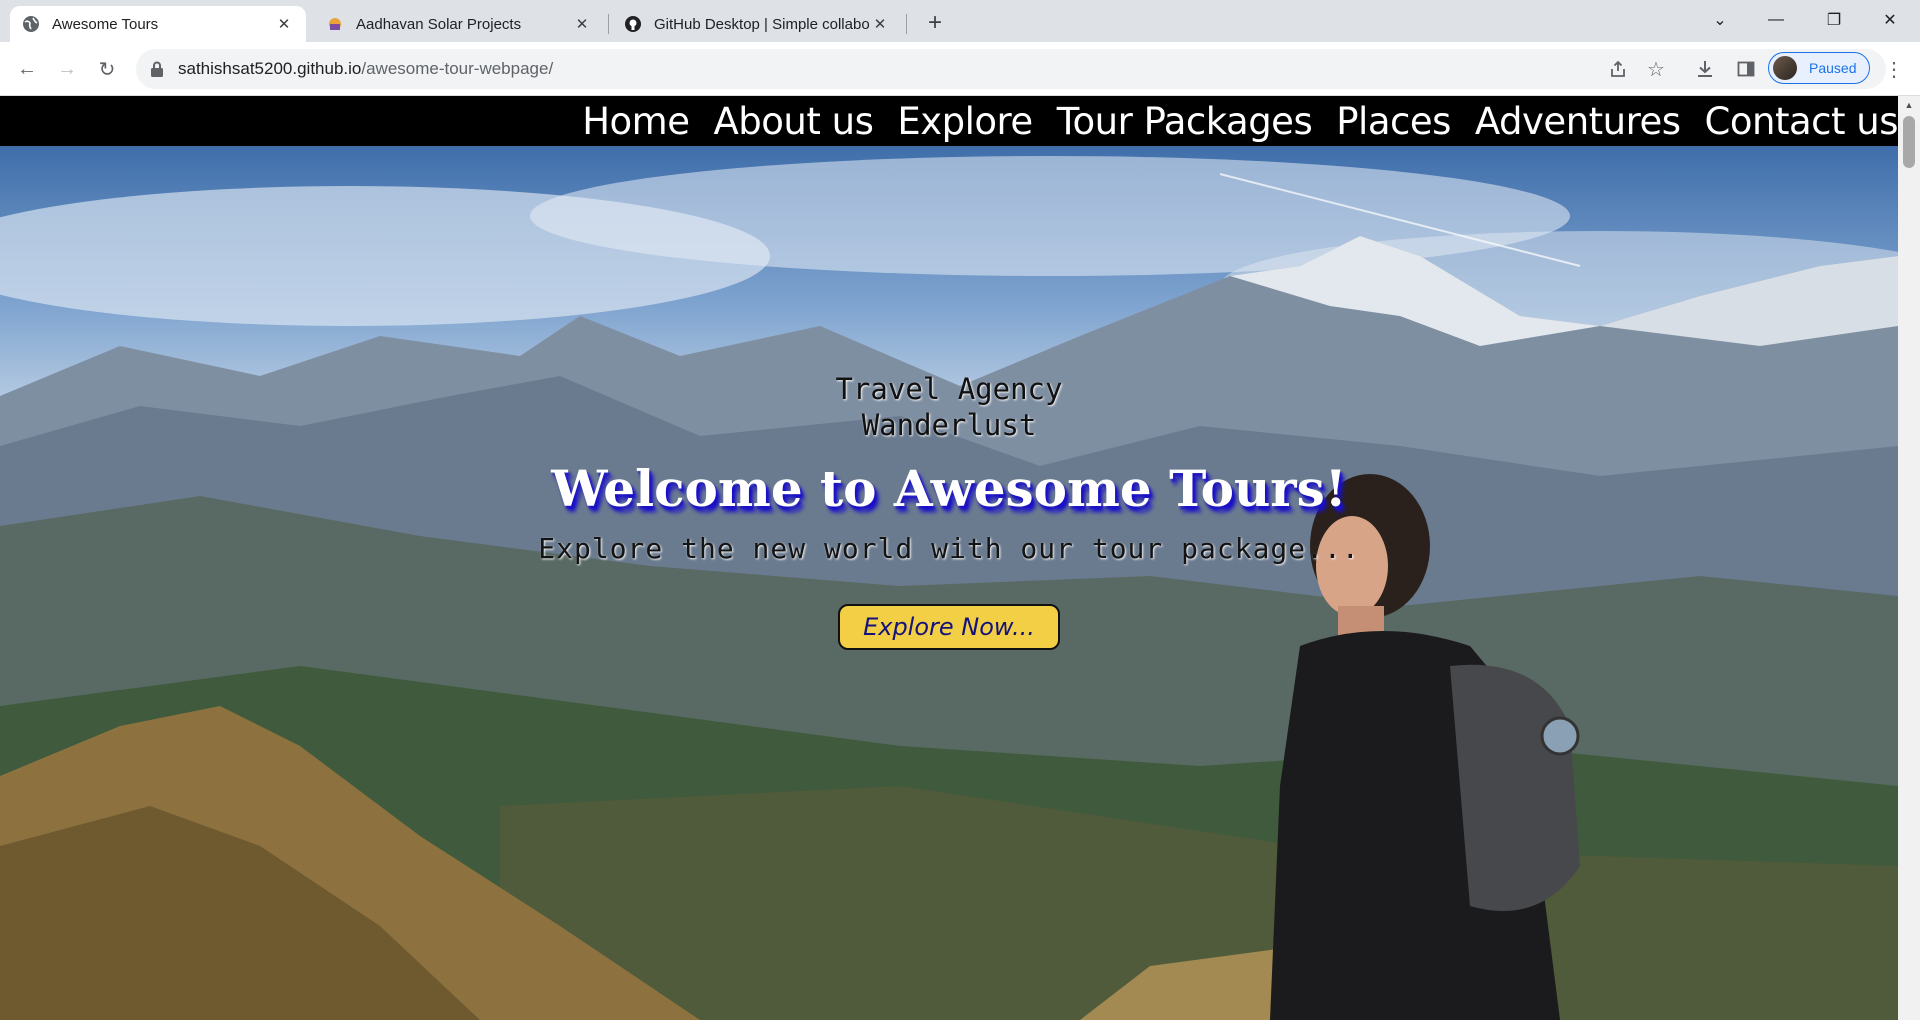 The image size is (1920, 1020). I want to click on tab-github-desktop: GitHub Desktop | Simple collabo ✕, so click(757, 24).